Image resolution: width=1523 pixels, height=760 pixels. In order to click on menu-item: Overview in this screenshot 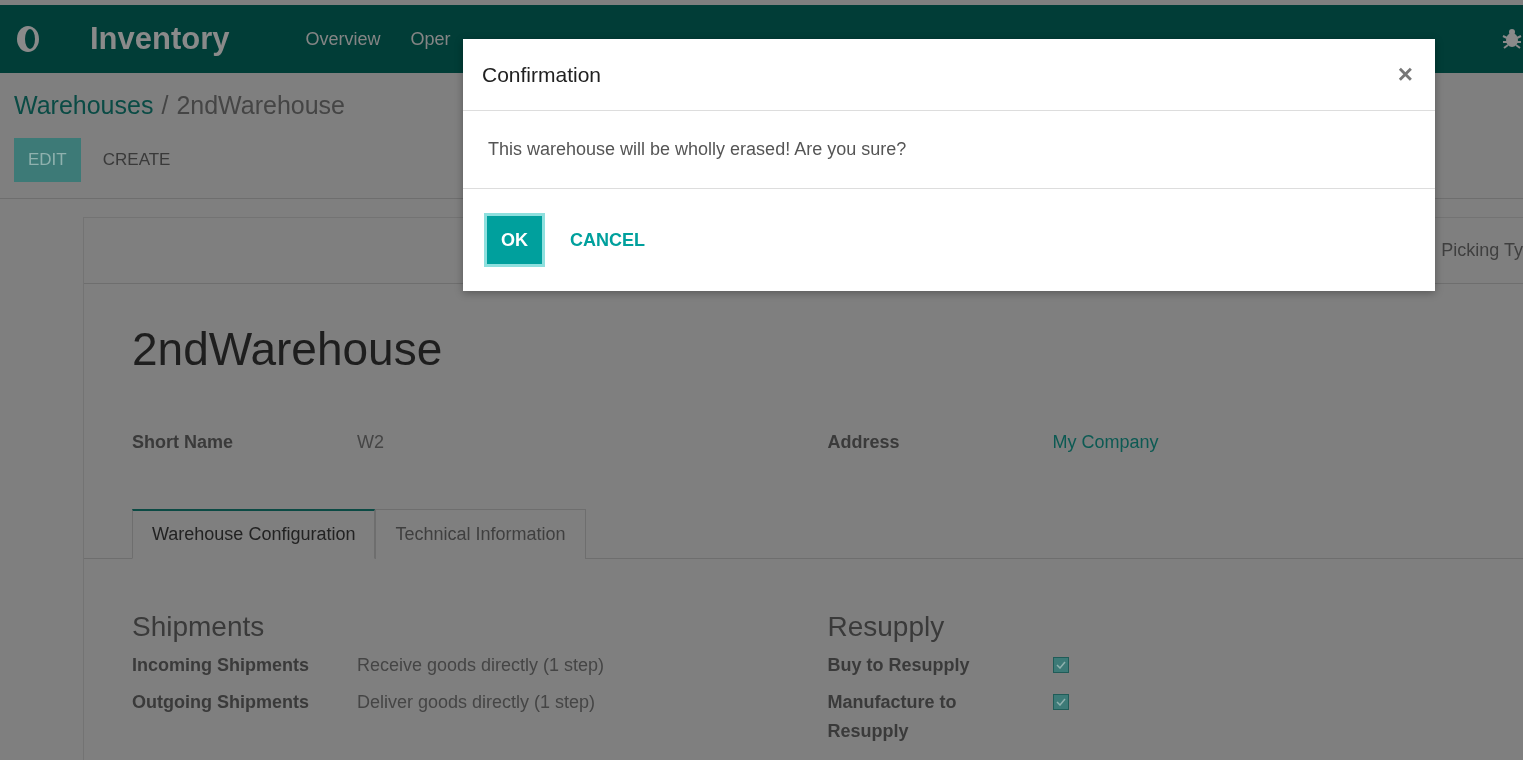, I will do `click(343, 39)`.